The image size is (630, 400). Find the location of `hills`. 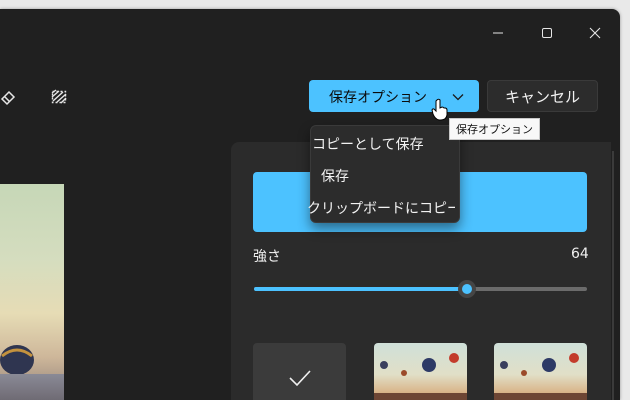

hills is located at coordinates (32, 387).